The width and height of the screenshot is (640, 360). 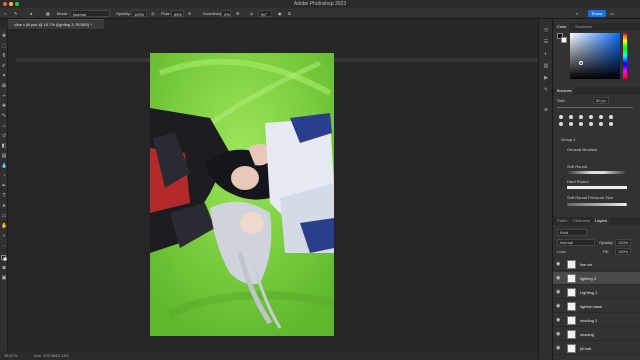 What do you see at coordinates (5, 13) in the screenshot?
I see `home-icon: ⌂` at bounding box center [5, 13].